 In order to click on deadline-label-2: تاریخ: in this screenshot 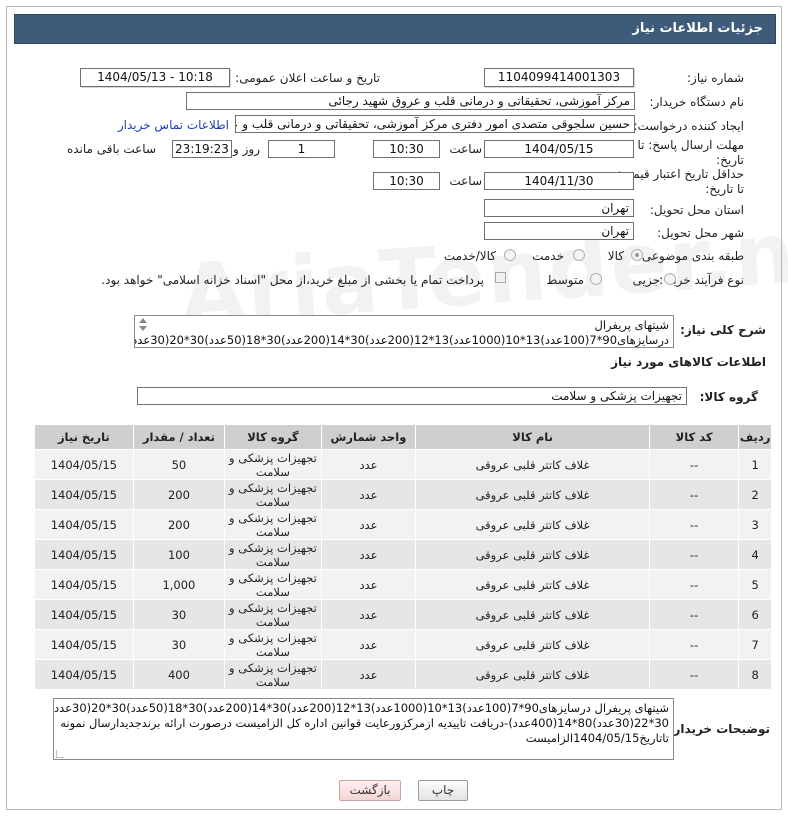, I will do `click(730, 160)`.